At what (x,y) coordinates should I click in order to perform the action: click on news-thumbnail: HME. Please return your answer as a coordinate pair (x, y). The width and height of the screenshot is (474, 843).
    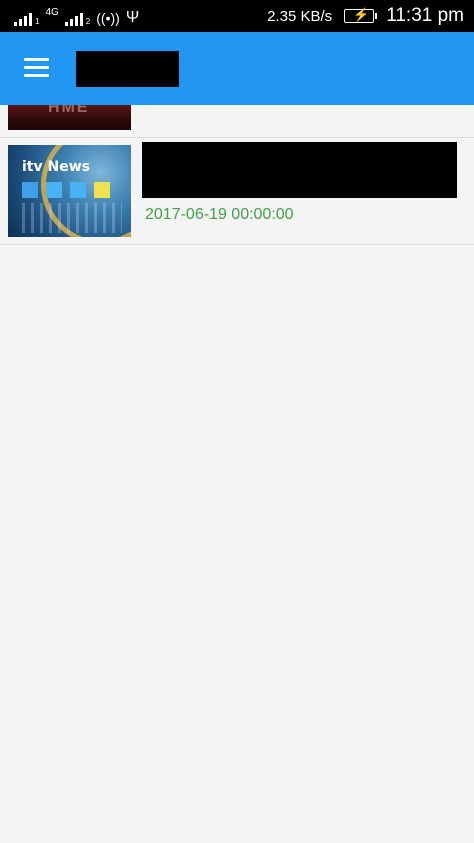
    Looking at the image, I should click on (69, 117).